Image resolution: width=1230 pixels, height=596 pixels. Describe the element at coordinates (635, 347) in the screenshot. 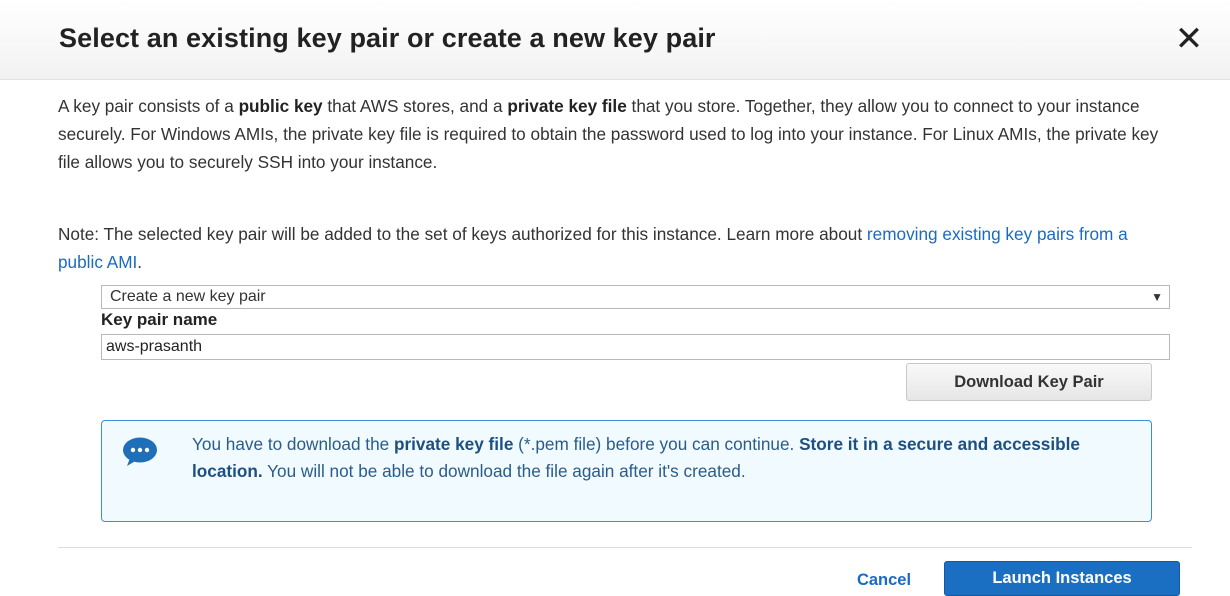

I see `key-pair-name-input` at that location.